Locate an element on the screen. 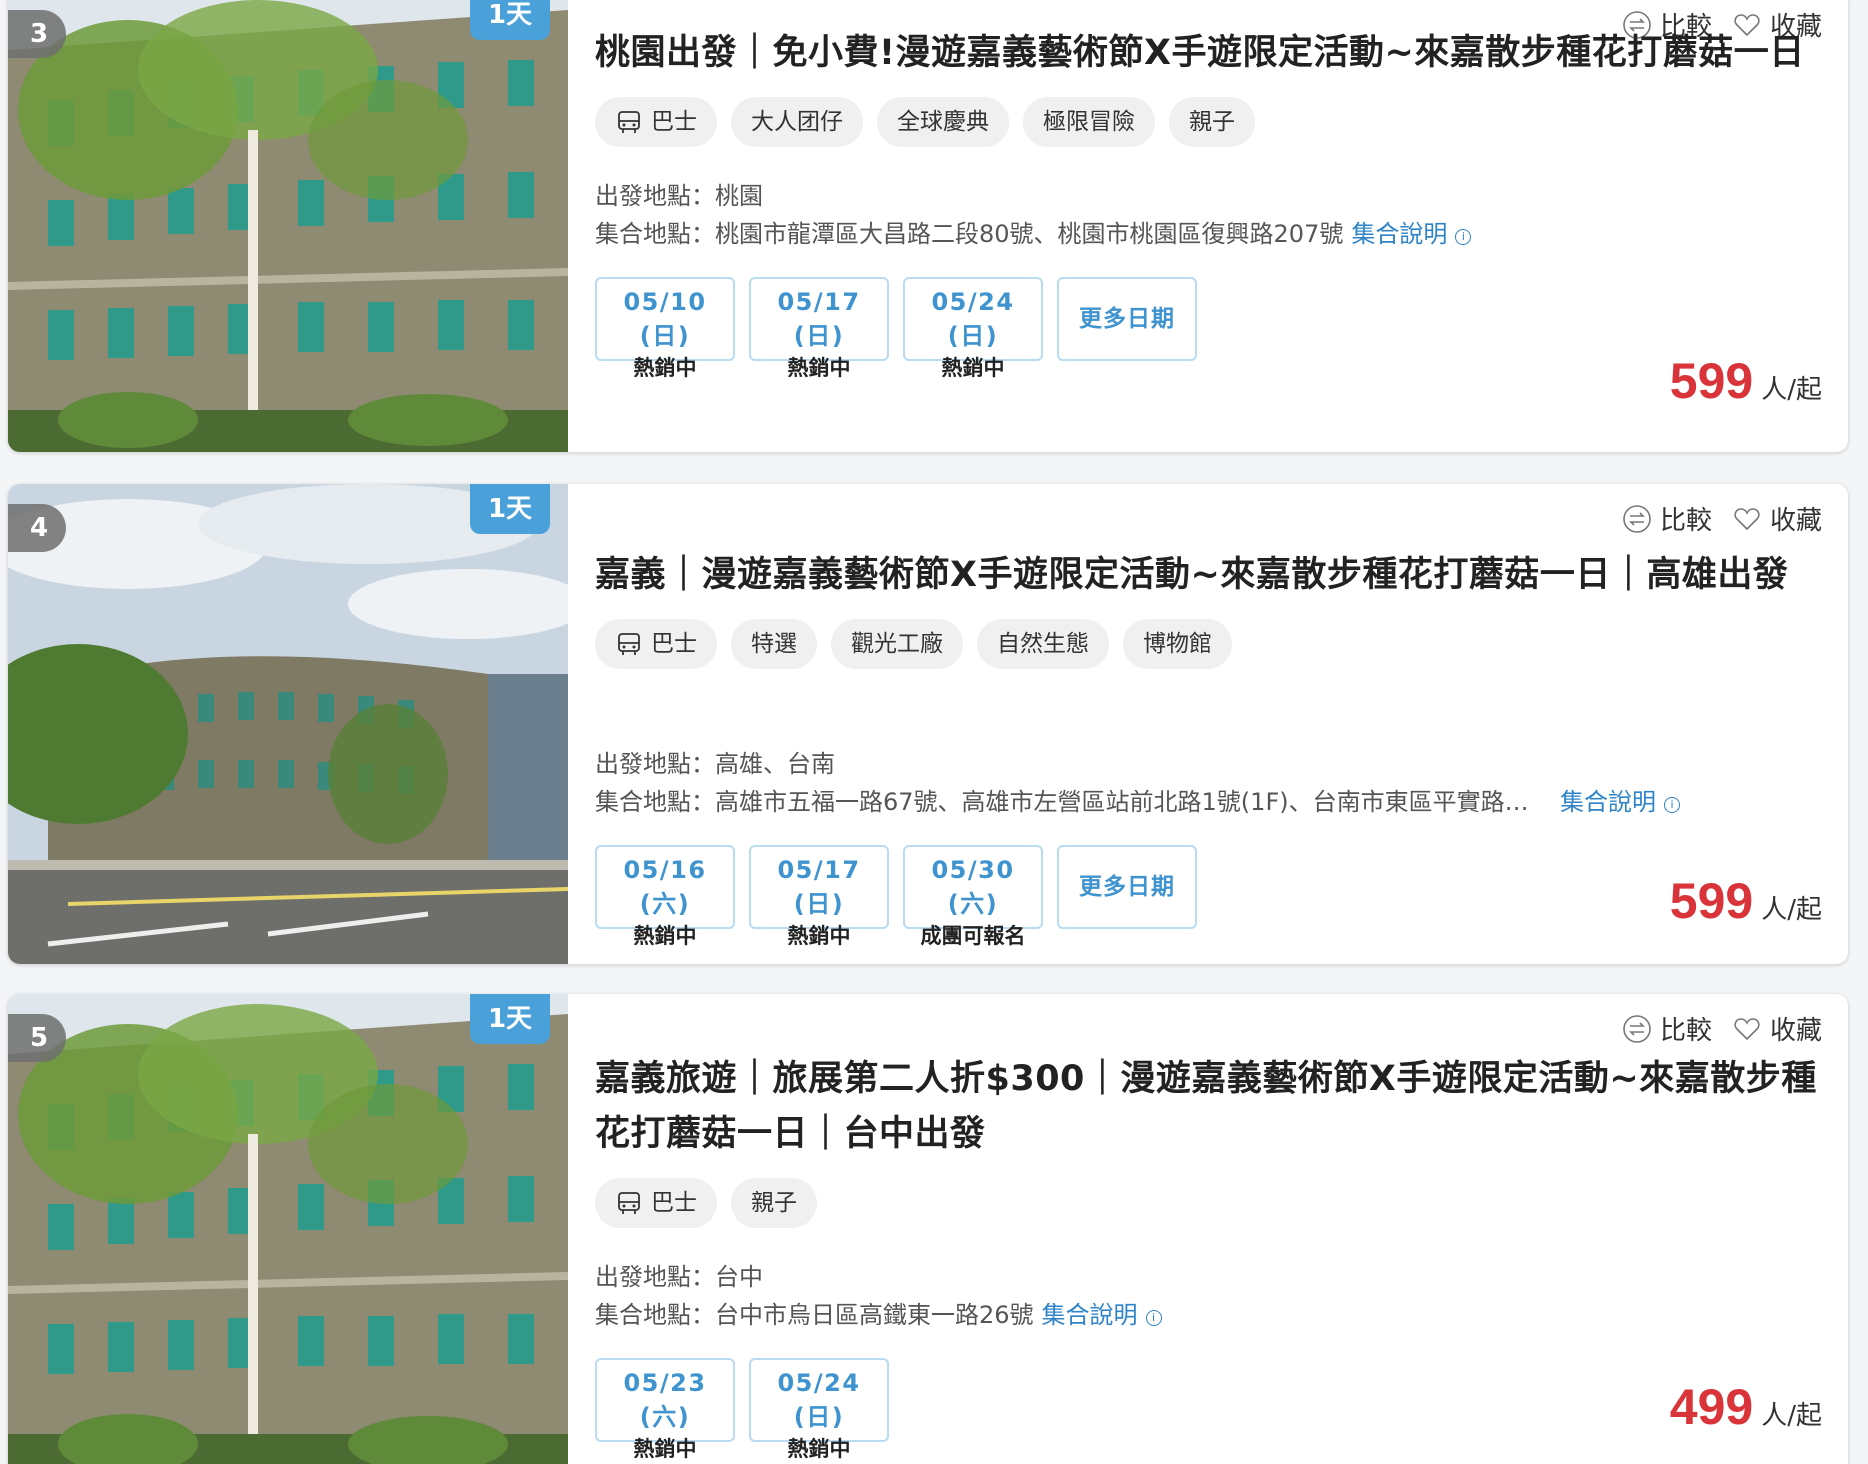 This screenshot has height=1464, width=1868. price: 499 人/起 is located at coordinates (1746, 1407).